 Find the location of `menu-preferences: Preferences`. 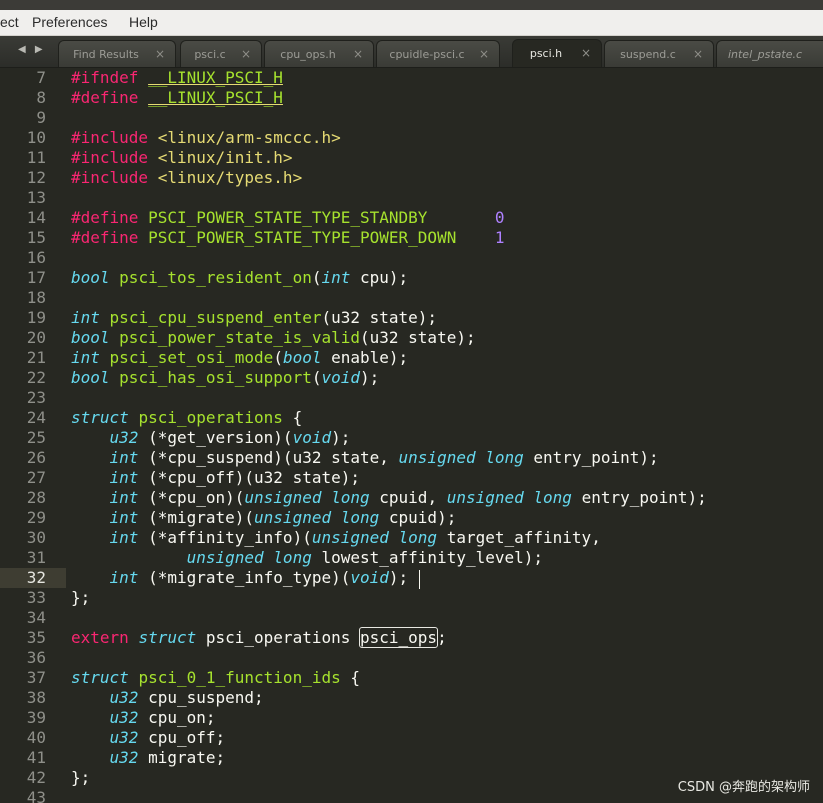

menu-preferences: Preferences is located at coordinates (69, 22).